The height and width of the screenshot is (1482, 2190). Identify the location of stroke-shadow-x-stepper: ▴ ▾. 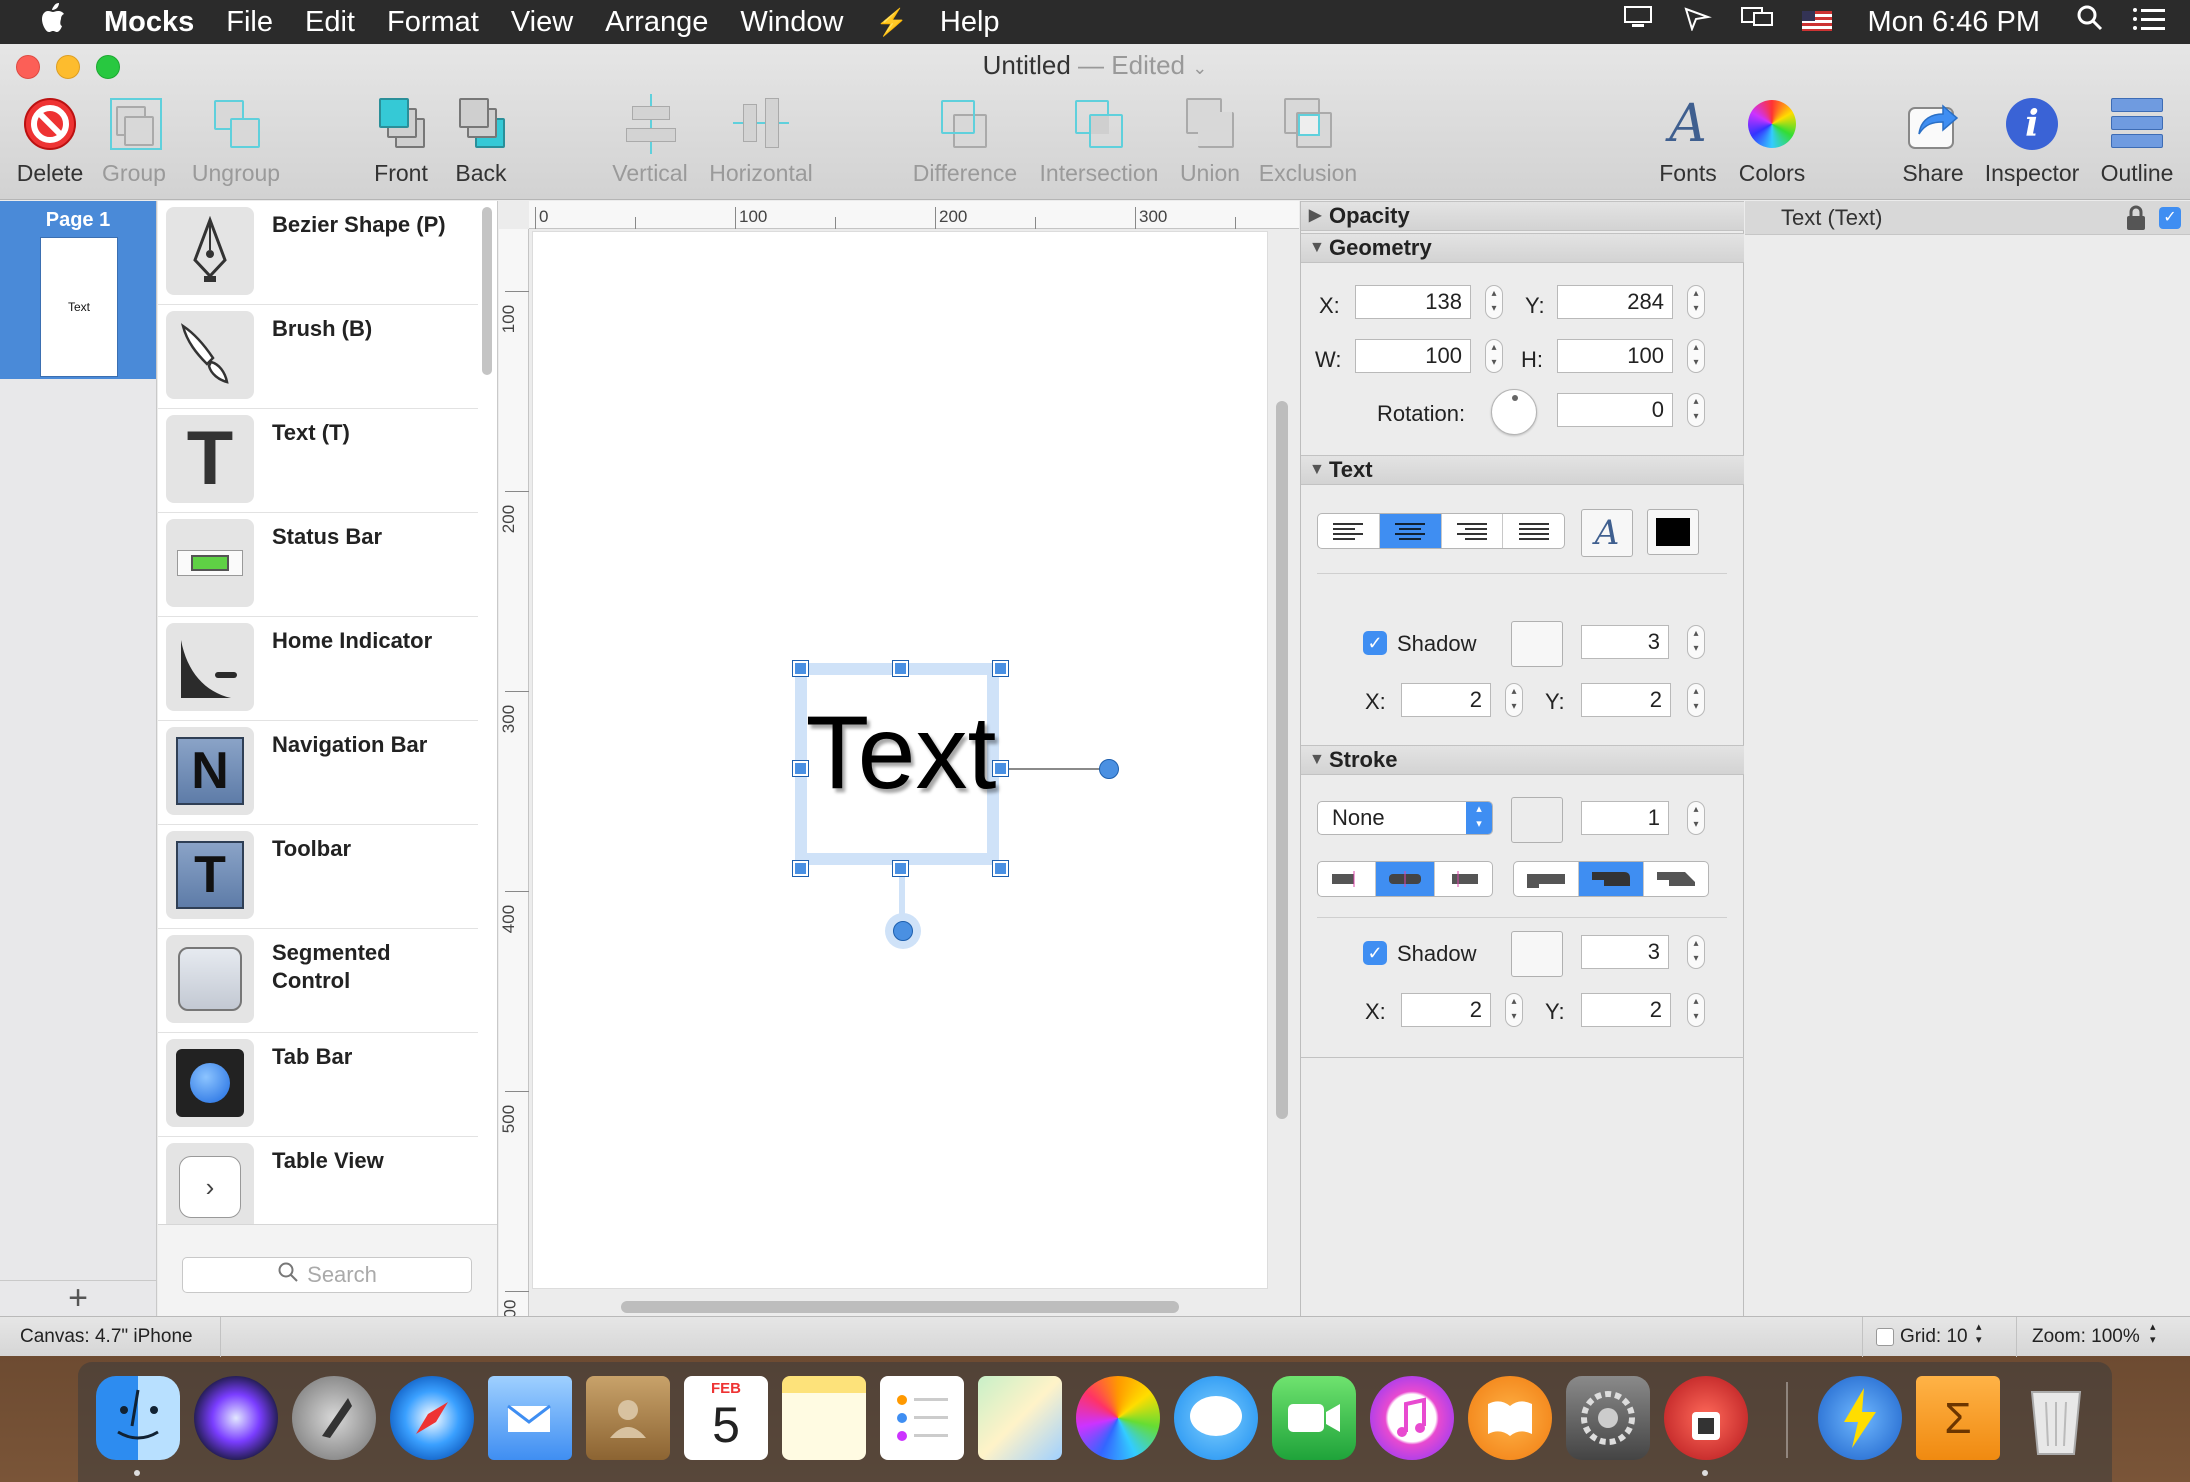
(1514, 1010).